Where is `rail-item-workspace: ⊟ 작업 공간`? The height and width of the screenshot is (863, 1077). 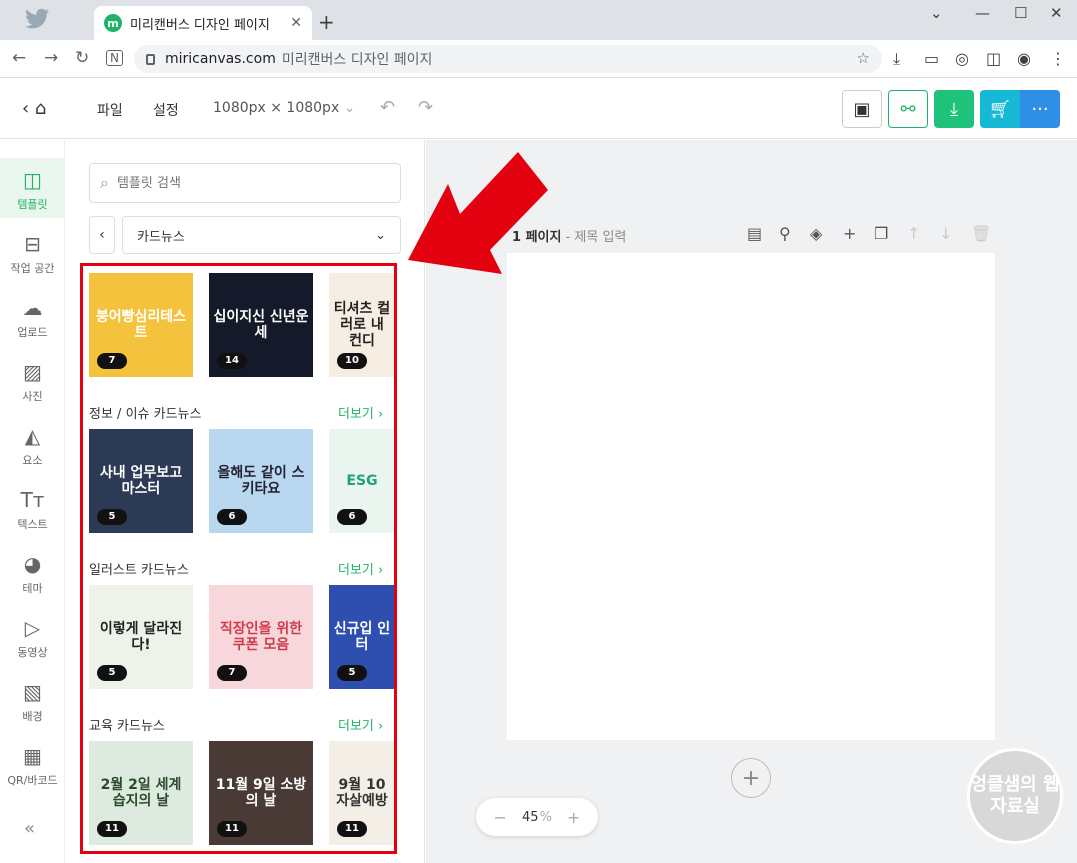 rail-item-workspace: ⊟ 작업 공간 is located at coordinates (32, 252).